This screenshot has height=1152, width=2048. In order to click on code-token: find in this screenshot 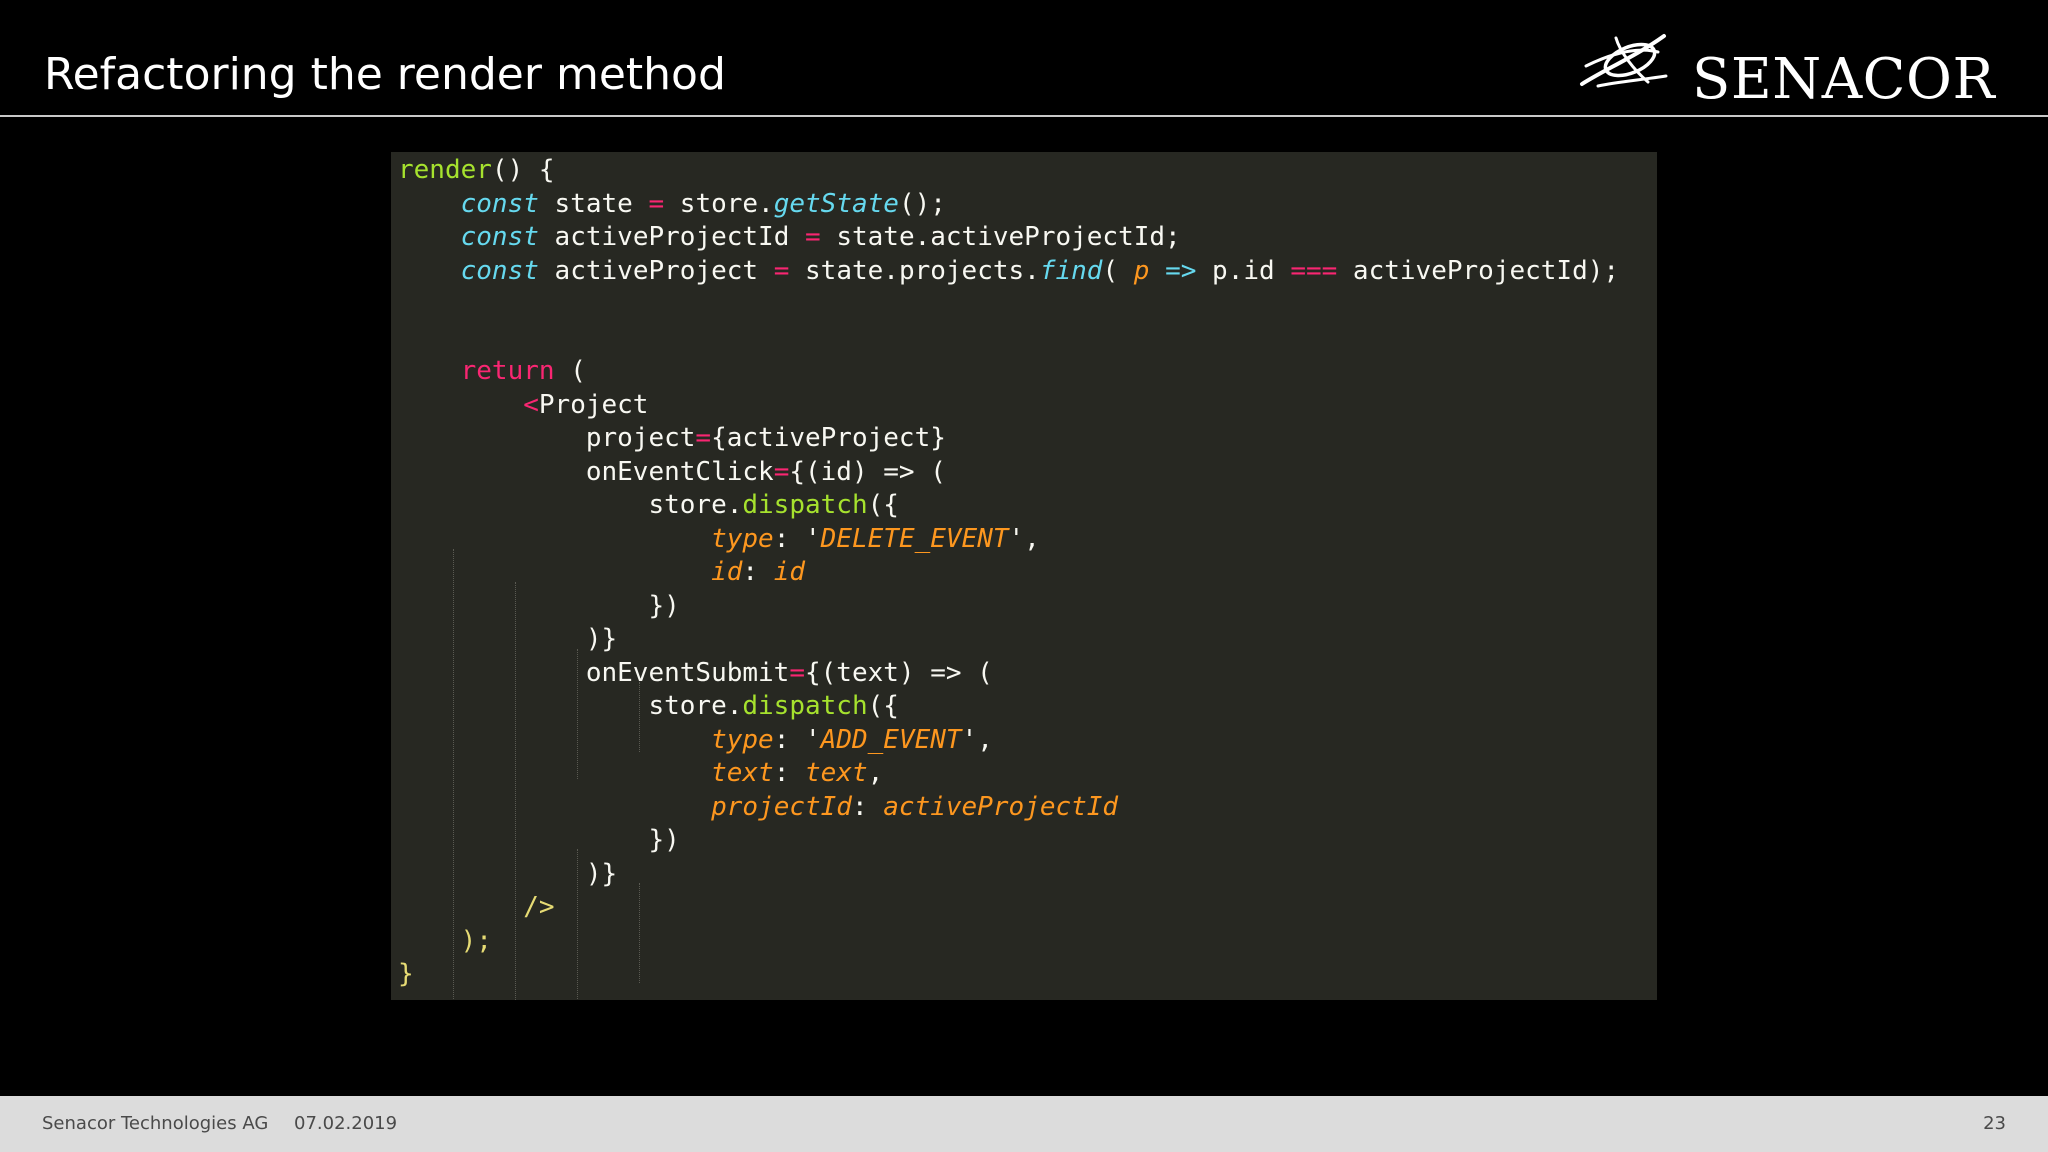, I will do `click(1071, 270)`.